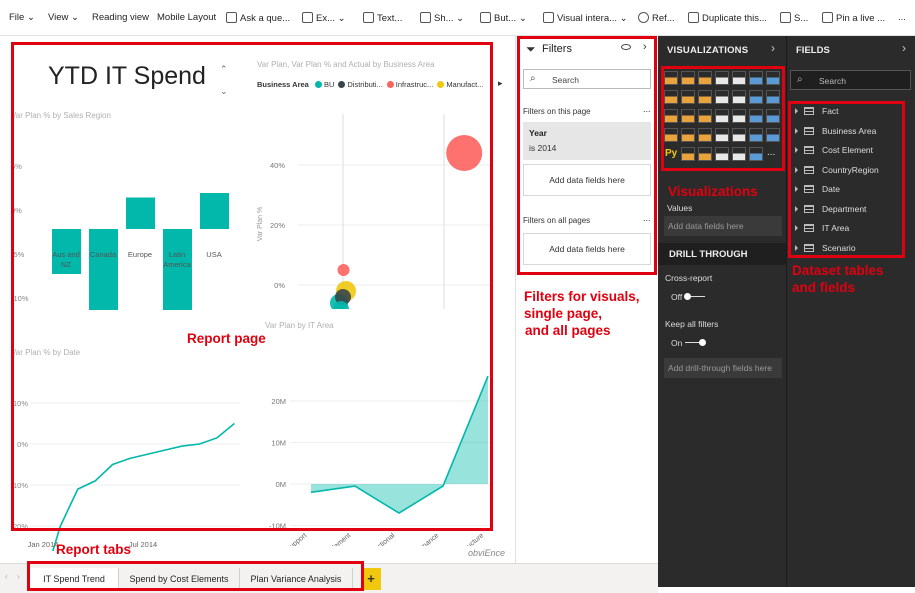  I want to click on annotation-report-page: Report page, so click(226, 338).